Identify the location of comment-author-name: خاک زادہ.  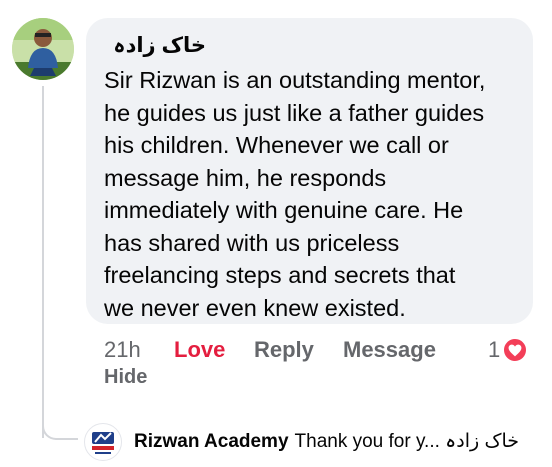
(159, 45).